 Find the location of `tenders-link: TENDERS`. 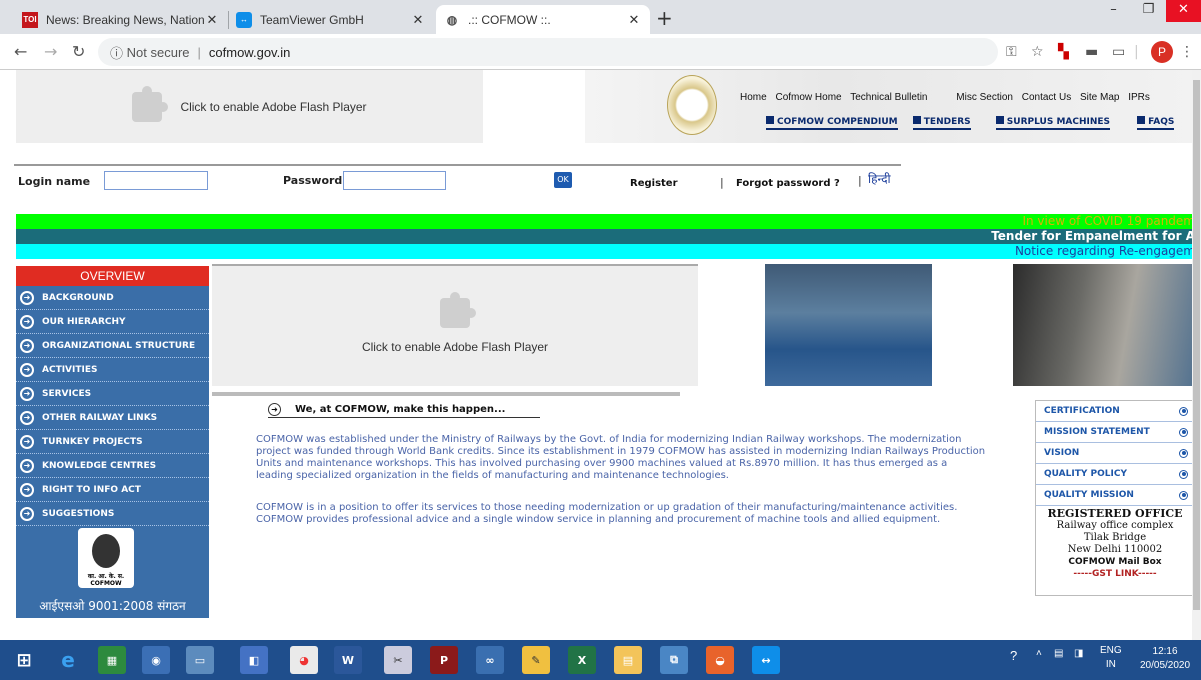

tenders-link: TENDERS is located at coordinates (941, 123).